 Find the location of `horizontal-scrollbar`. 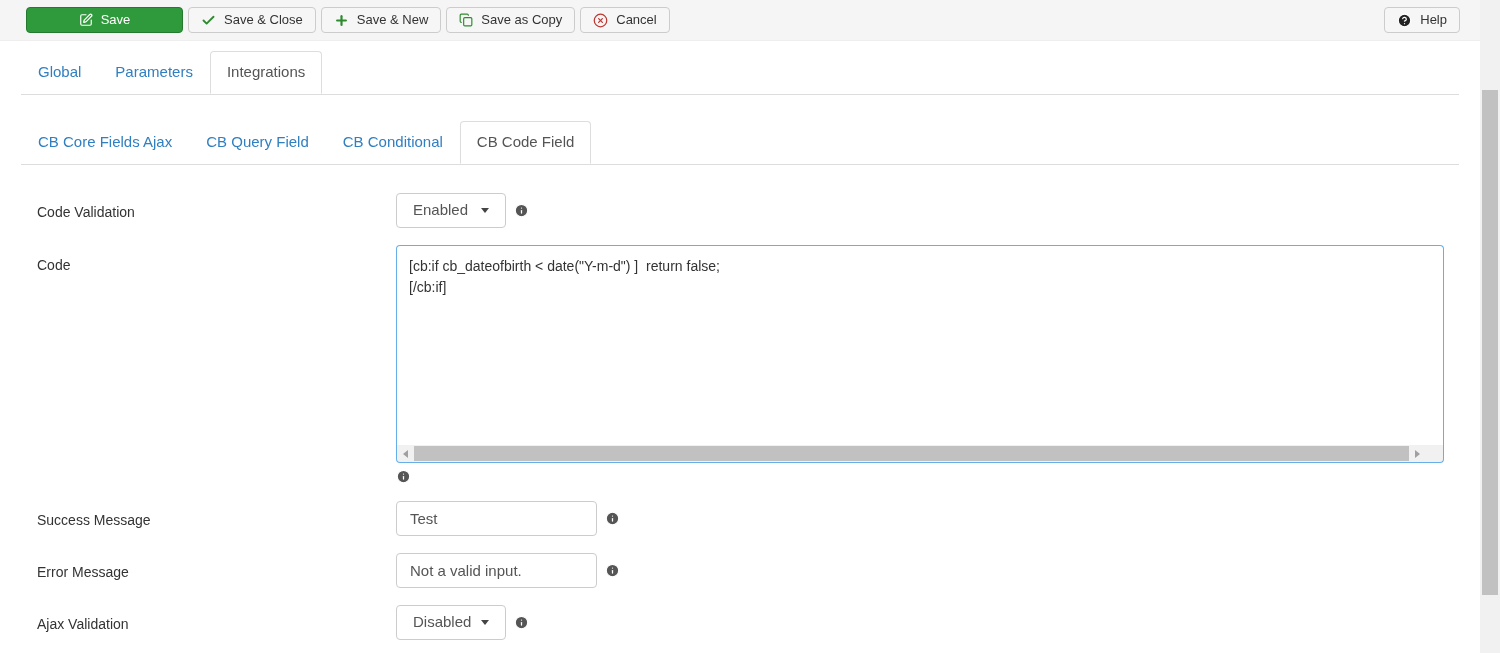

horizontal-scrollbar is located at coordinates (920, 454).